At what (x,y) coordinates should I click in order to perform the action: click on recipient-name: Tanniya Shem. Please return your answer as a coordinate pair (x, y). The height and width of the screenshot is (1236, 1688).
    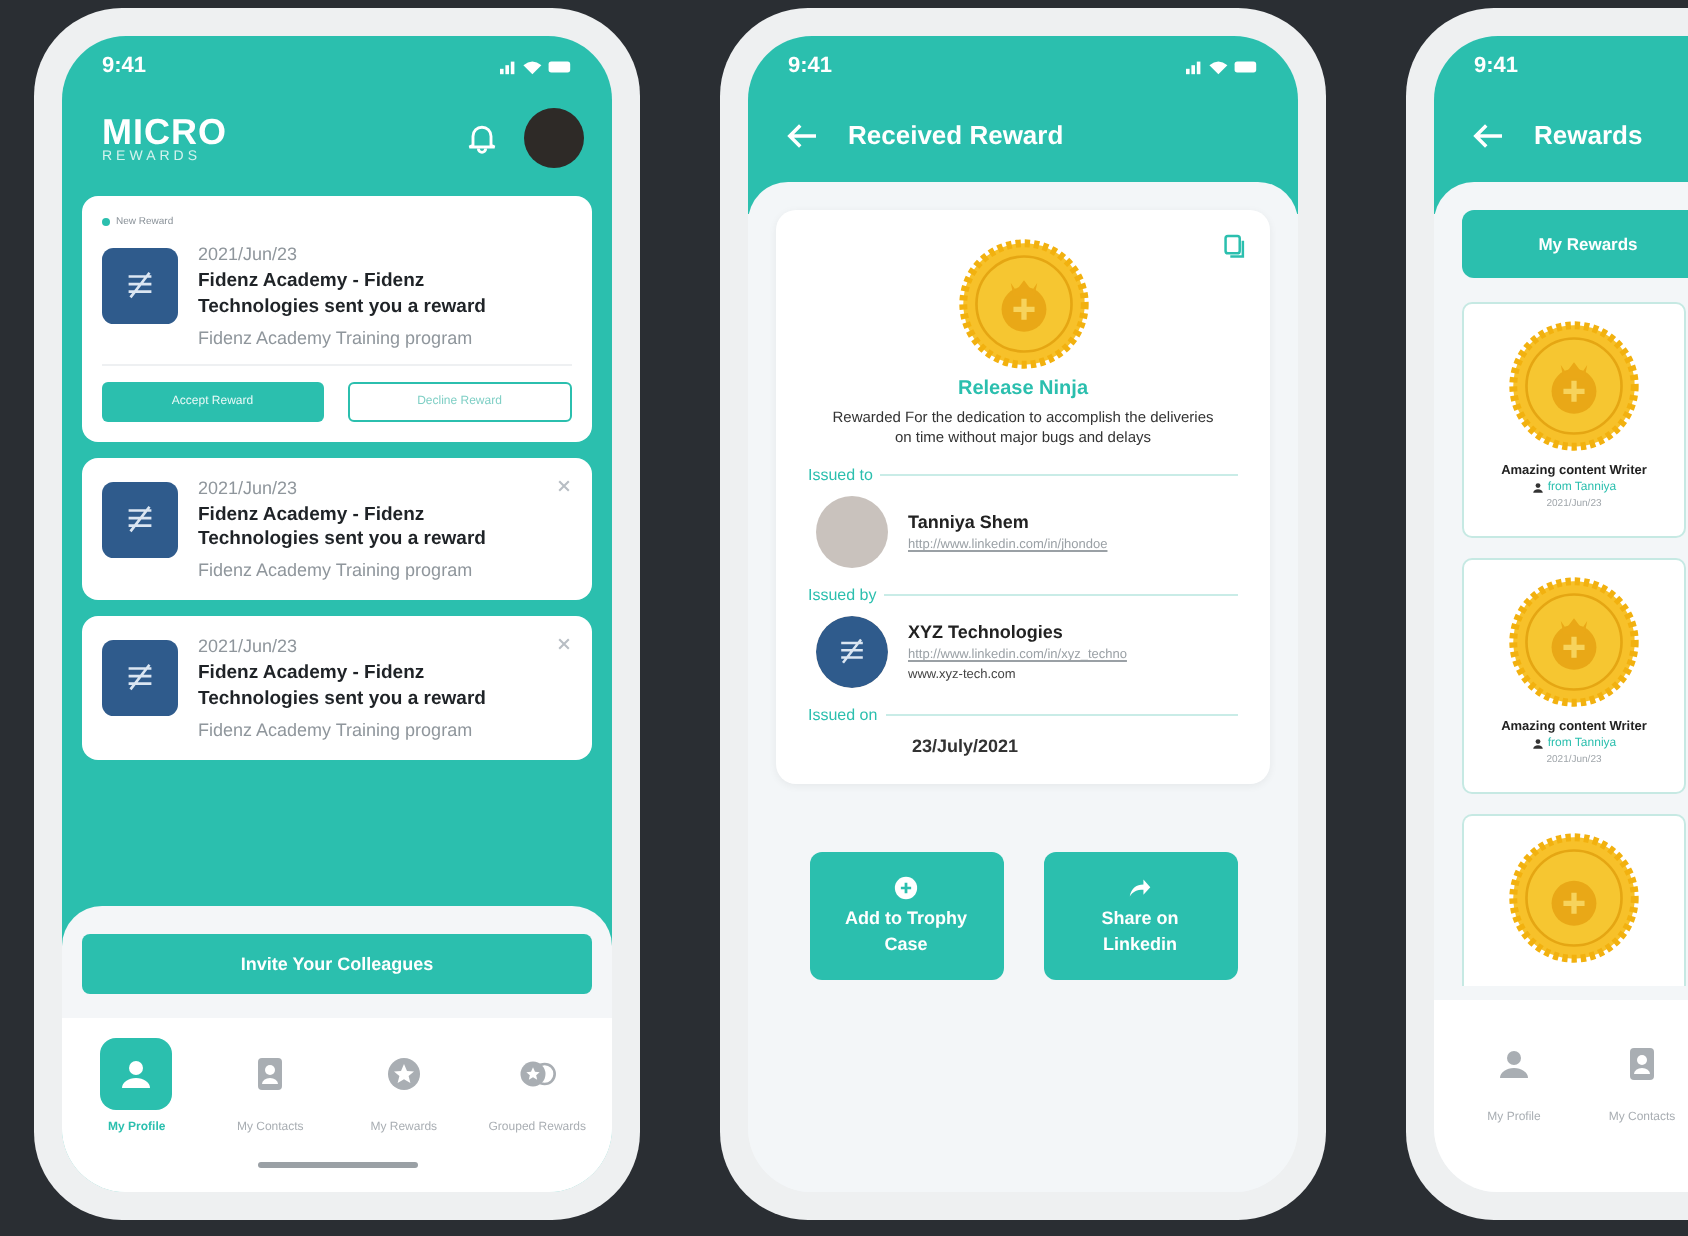
    Looking at the image, I should click on (969, 522).